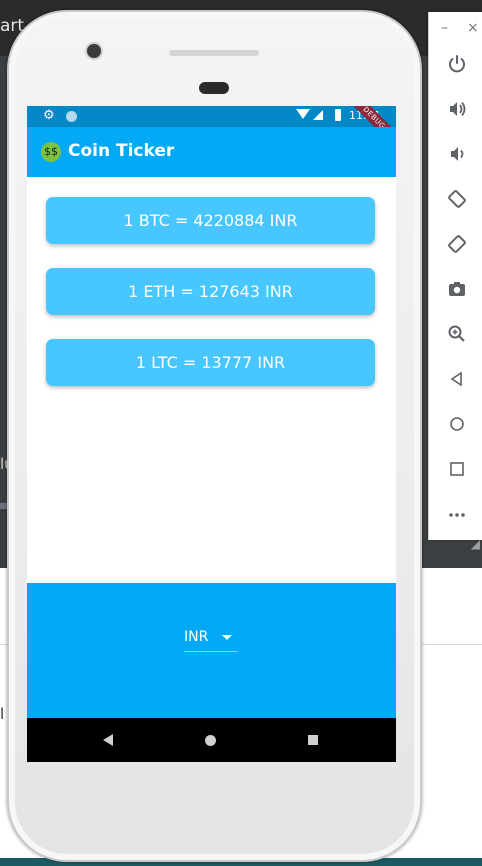 The image size is (482, 866). Describe the element at coordinates (227, 637) in the screenshot. I see `dropdown-arrow-icon` at that location.